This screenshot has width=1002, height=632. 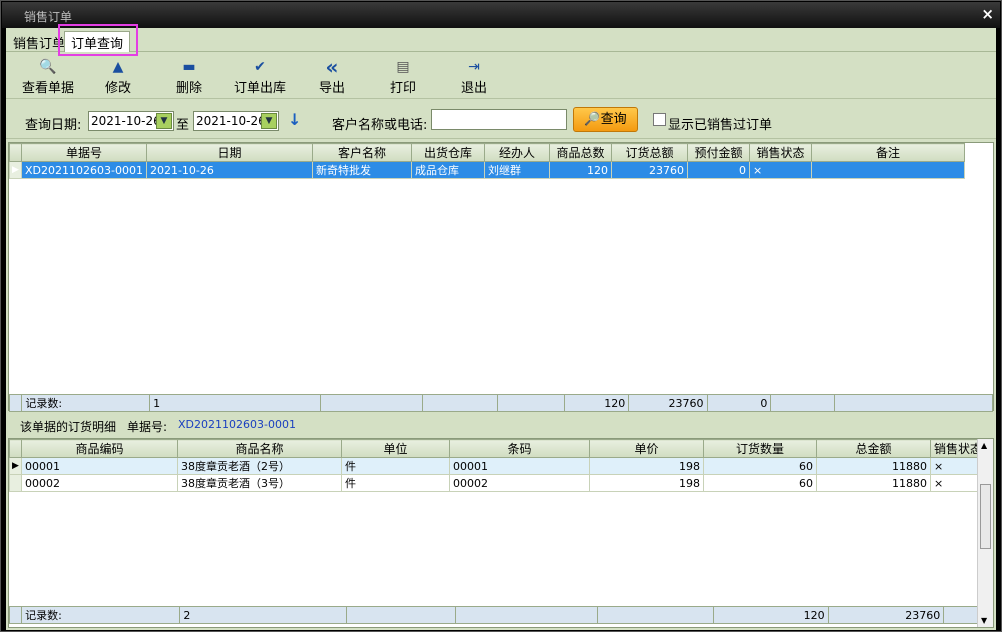 What do you see at coordinates (516, 170) in the screenshot?
I see `cell-handler: 刘继群` at bounding box center [516, 170].